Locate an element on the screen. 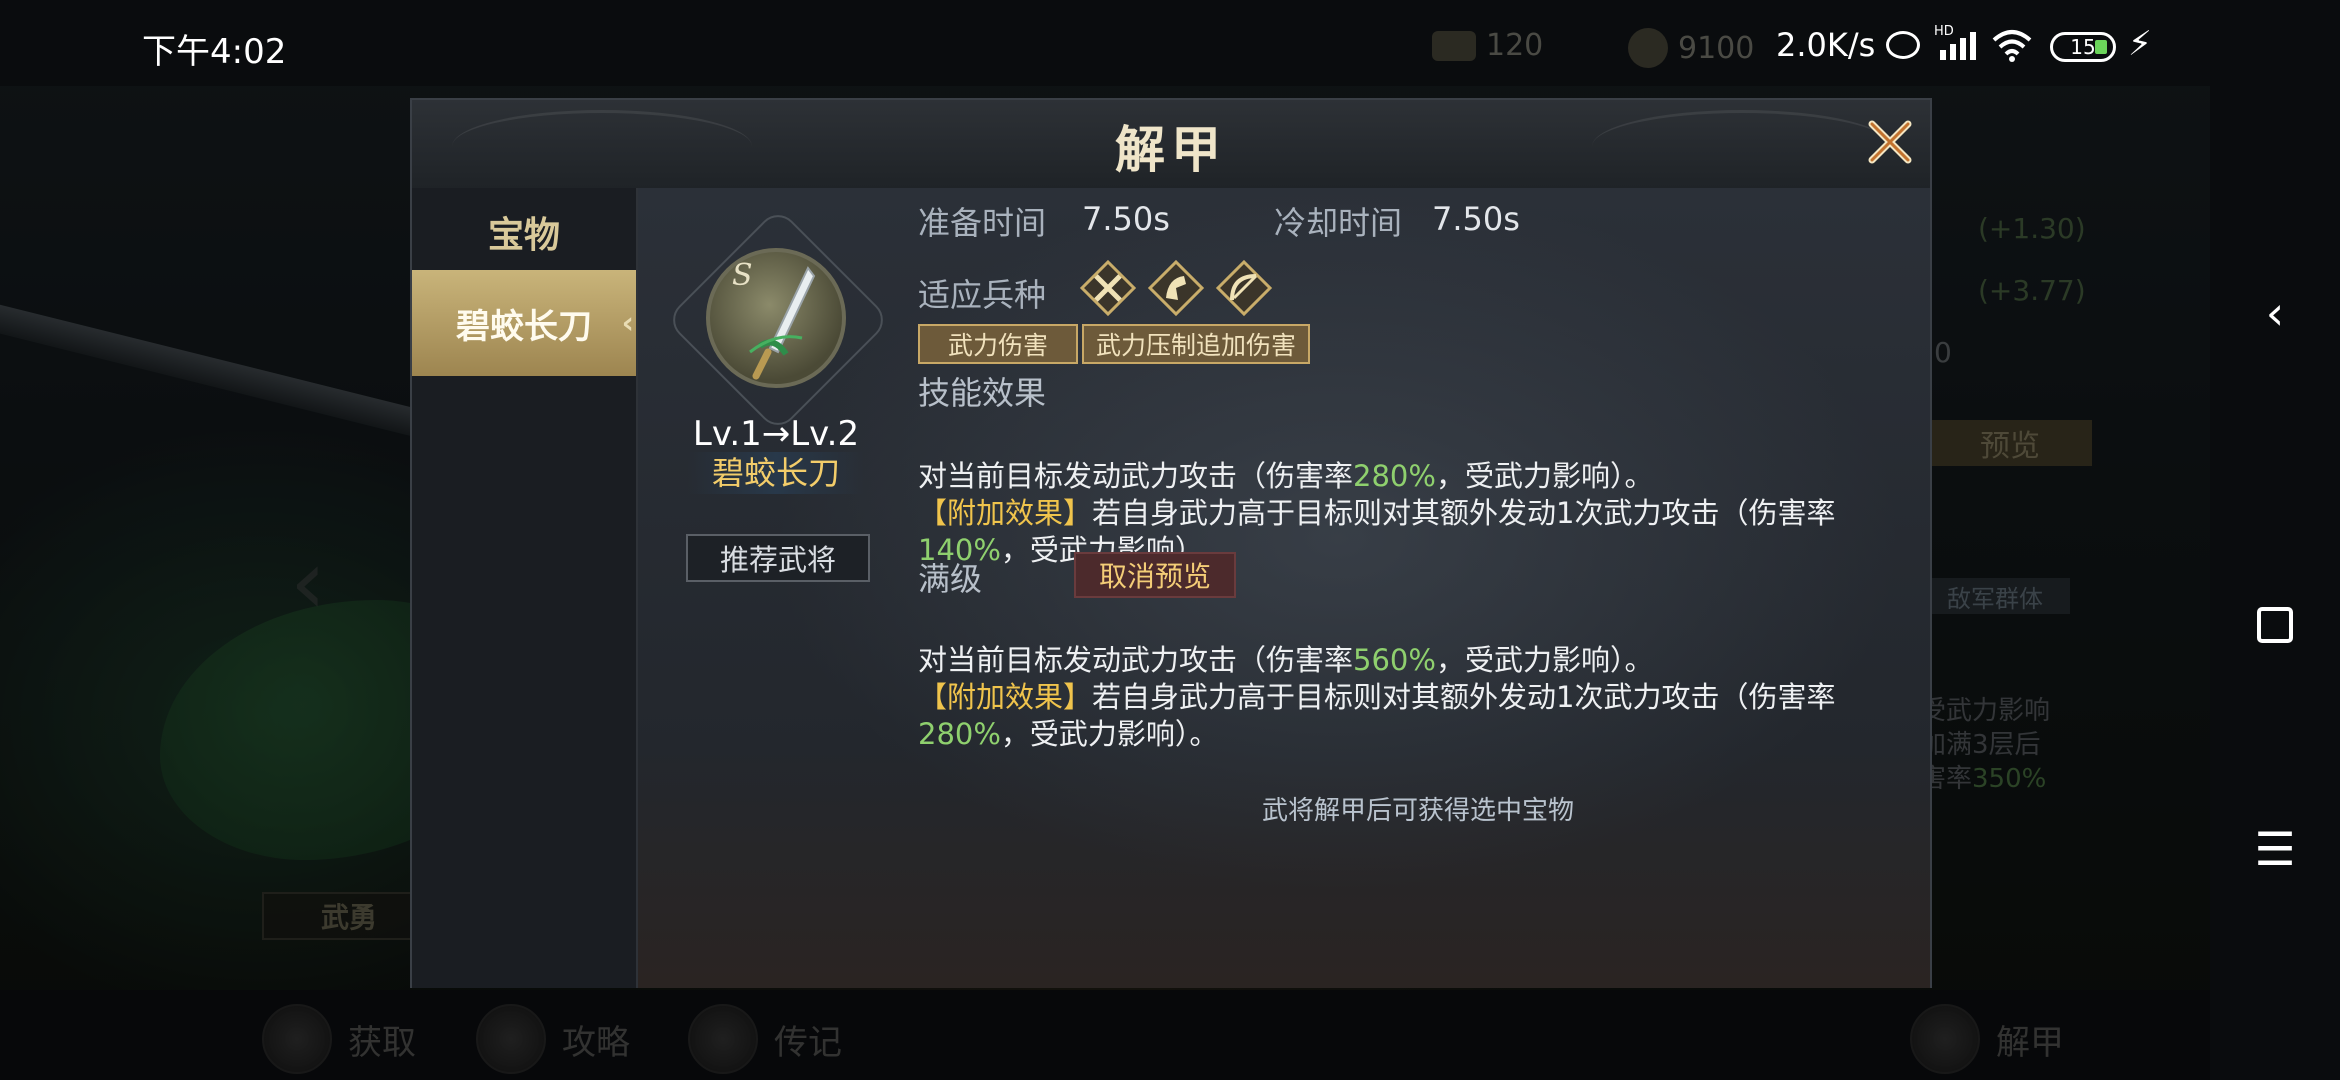 The width and height of the screenshot is (2340, 1080). battery-level: 15 is located at coordinates (2083, 47).